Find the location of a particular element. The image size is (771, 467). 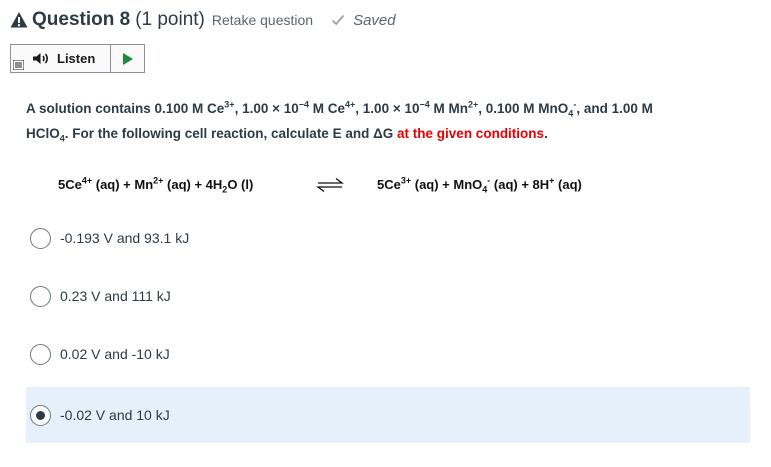

warning-triangle-icon is located at coordinates (19, 20).